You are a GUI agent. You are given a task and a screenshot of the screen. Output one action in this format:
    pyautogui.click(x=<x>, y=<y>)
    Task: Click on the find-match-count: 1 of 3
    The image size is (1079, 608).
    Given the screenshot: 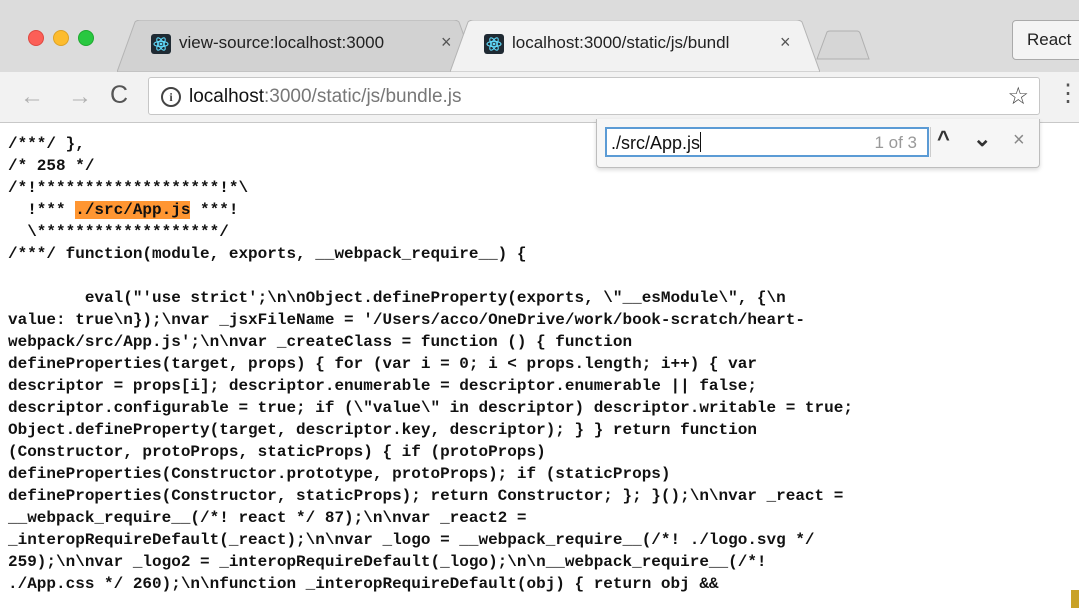 What is the action you would take?
    pyautogui.click(x=895, y=142)
    